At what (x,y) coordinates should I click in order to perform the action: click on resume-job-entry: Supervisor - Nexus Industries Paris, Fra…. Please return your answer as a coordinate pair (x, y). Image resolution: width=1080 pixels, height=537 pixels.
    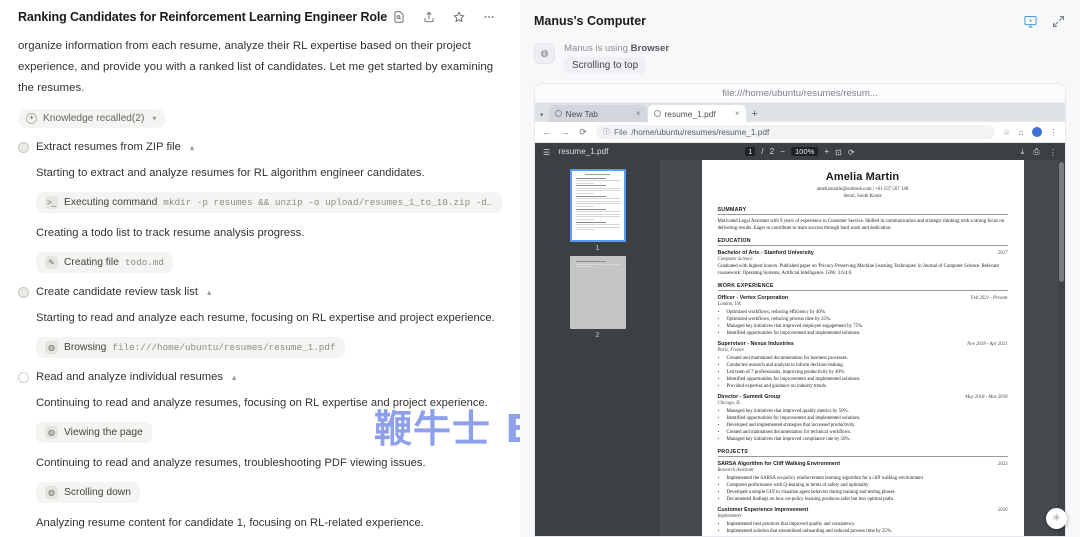
    Looking at the image, I should click on (863, 347).